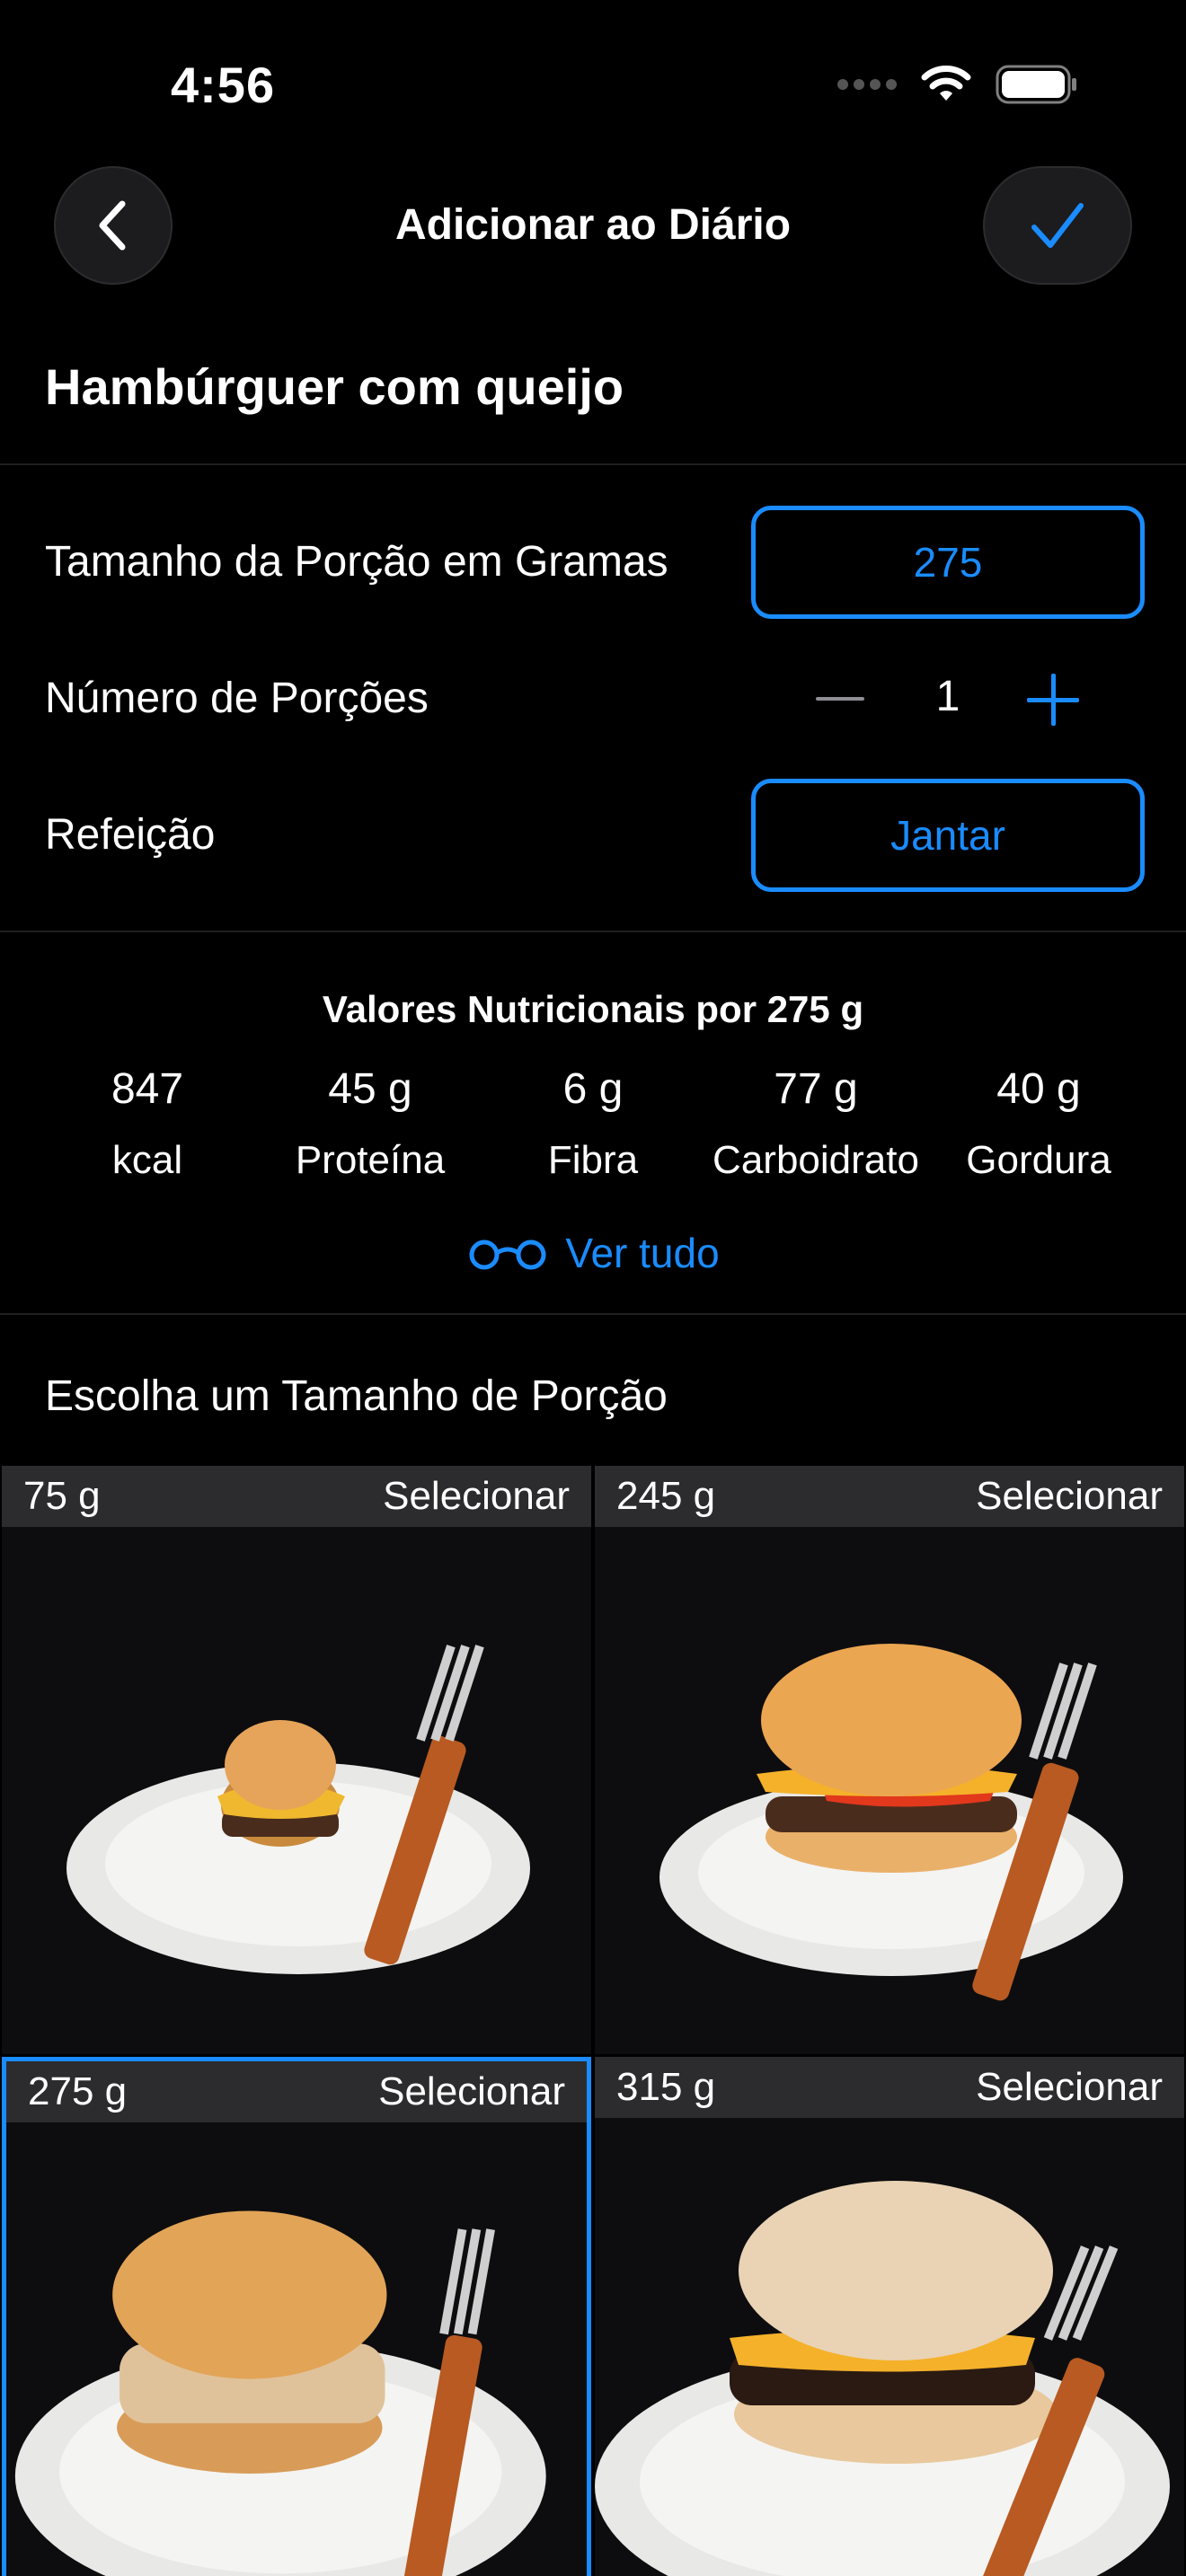  What do you see at coordinates (1038, 1089) in the screenshot?
I see `nutrition-value: 40 g` at bounding box center [1038, 1089].